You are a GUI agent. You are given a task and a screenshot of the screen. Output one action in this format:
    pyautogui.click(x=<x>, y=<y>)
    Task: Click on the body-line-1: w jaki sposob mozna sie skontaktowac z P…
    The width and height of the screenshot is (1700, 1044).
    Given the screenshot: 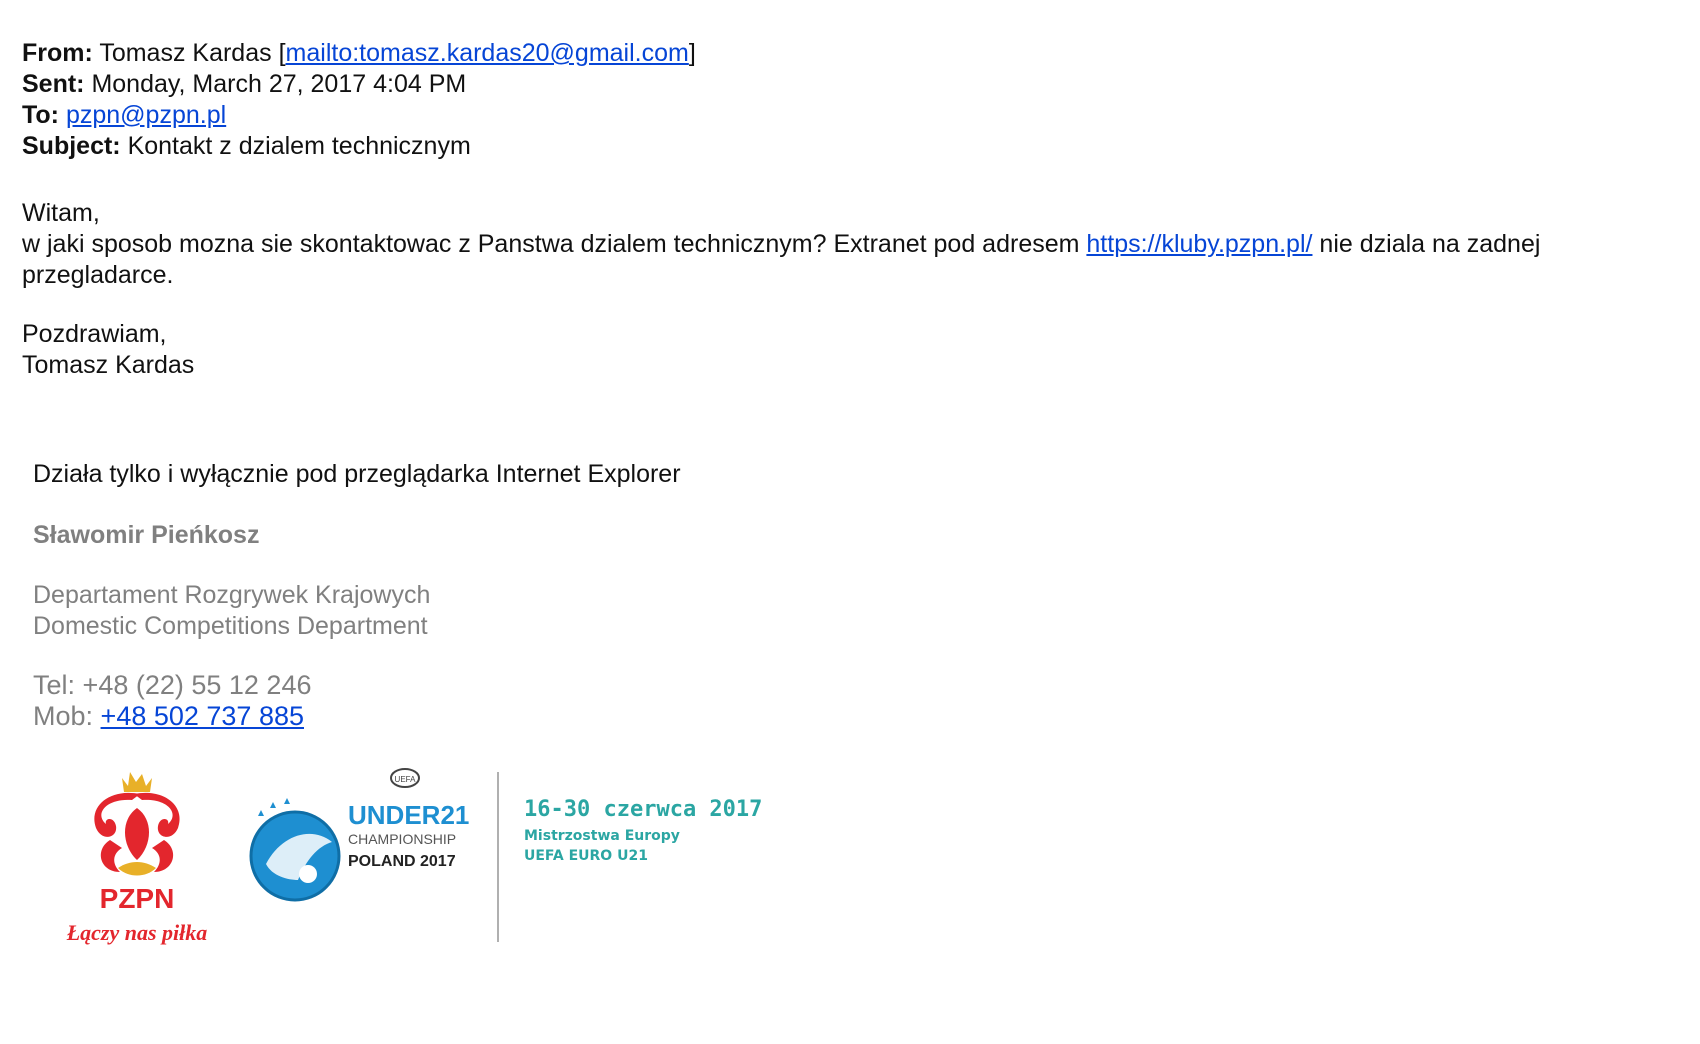 What is the action you would take?
    pyautogui.click(x=842, y=244)
    